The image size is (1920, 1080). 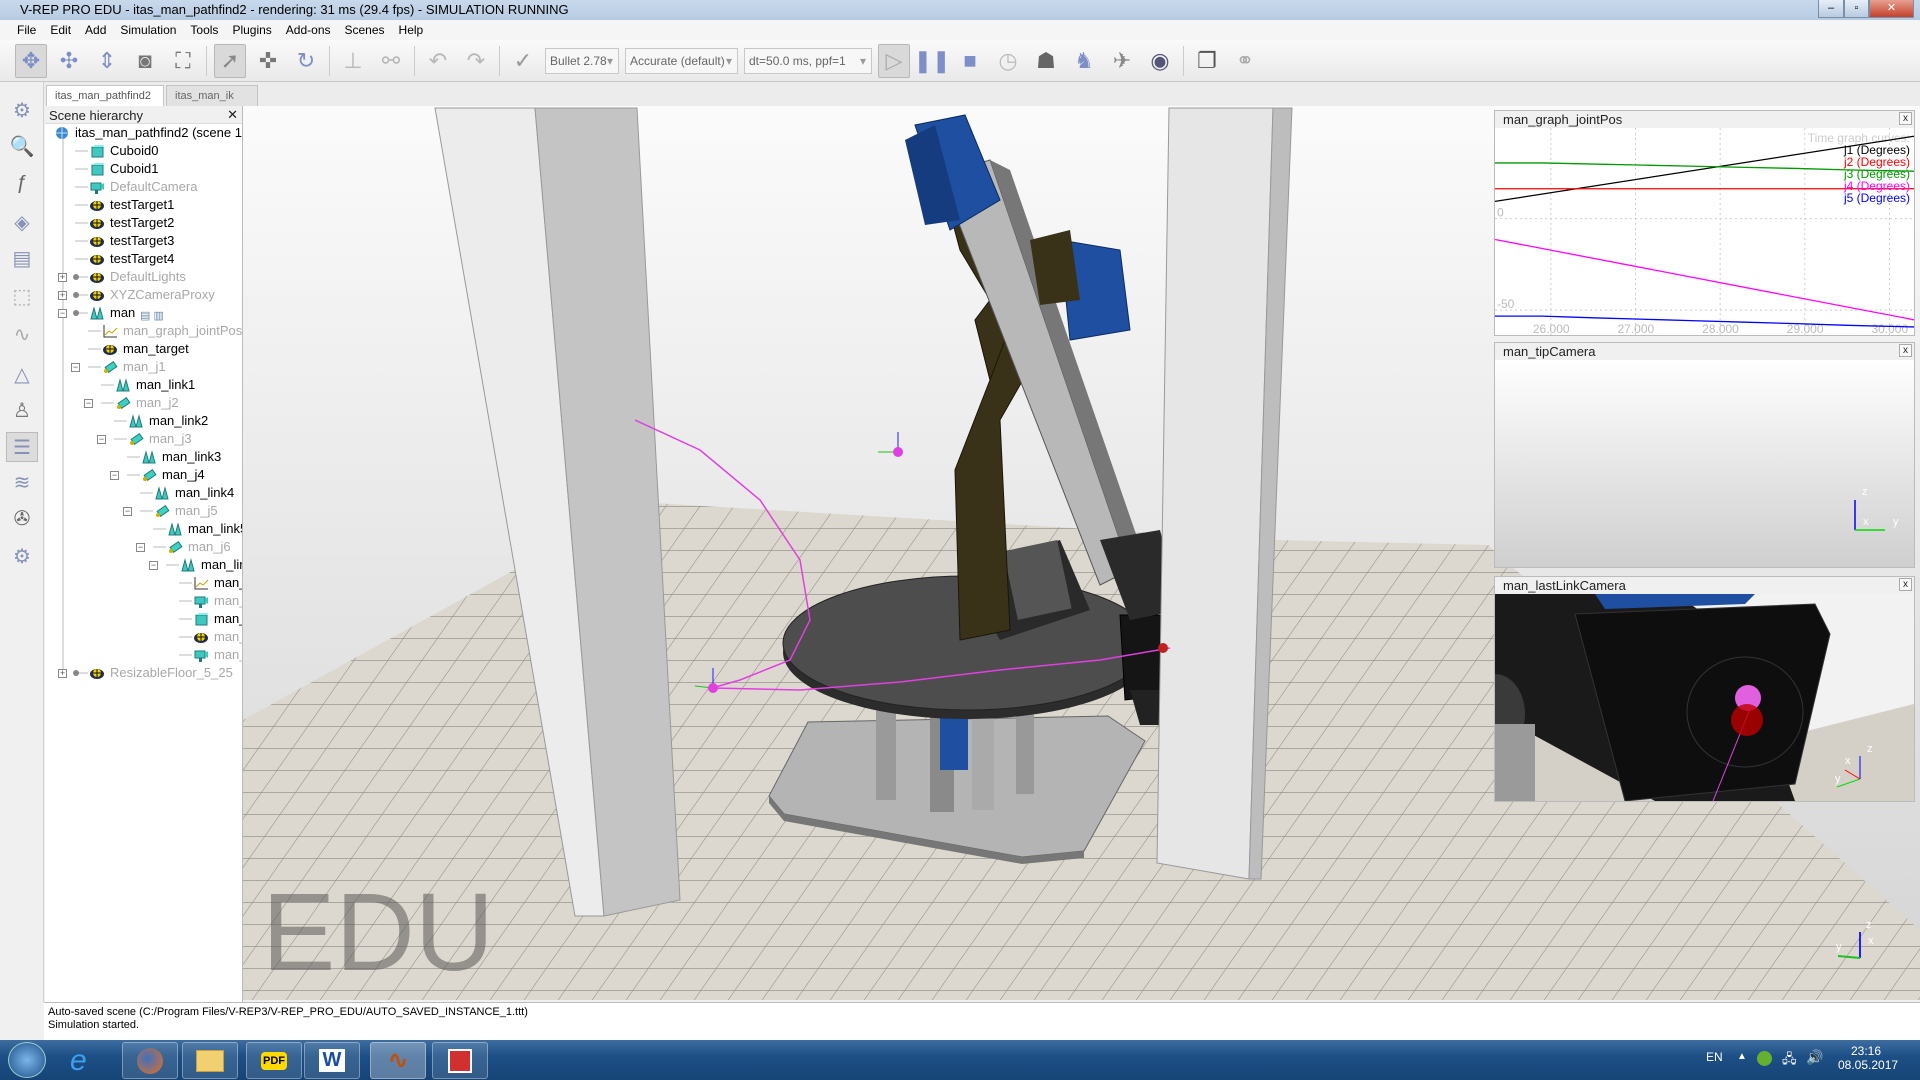 I want to click on scene-hierarchy-icon: ☰, so click(x=22, y=447).